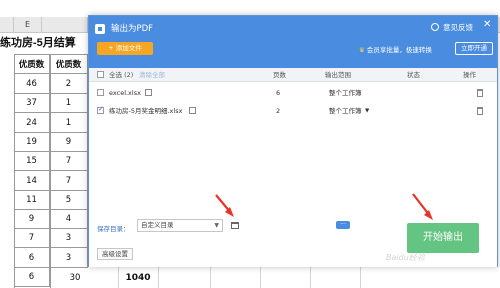 The width and height of the screenshot is (500, 288). Describe the element at coordinates (224, 205) in the screenshot. I see `arrow-to-folder-icon` at that location.